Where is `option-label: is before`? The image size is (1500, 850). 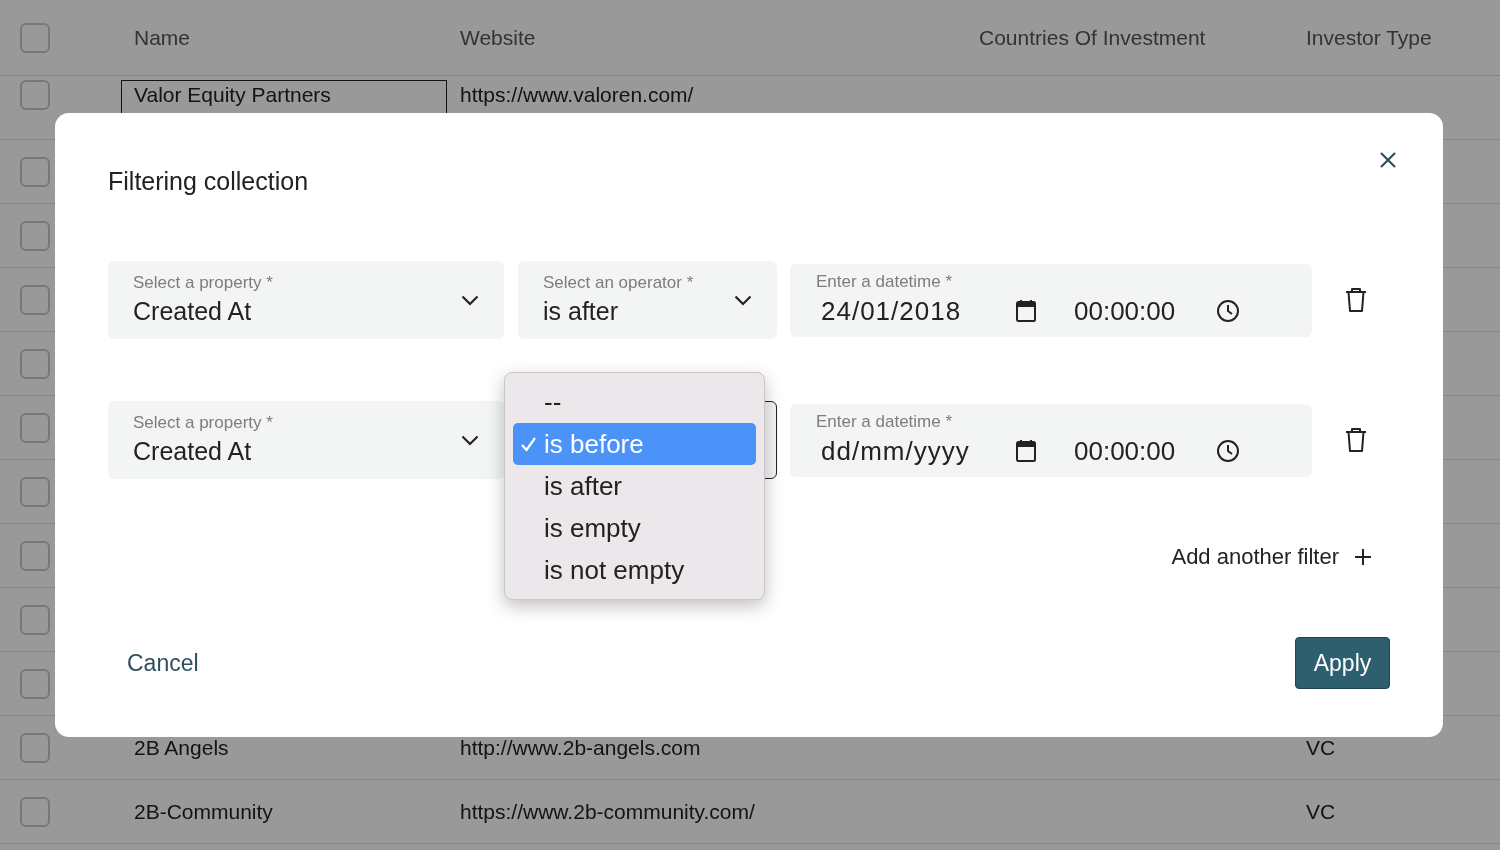
option-label: is before is located at coordinates (594, 444).